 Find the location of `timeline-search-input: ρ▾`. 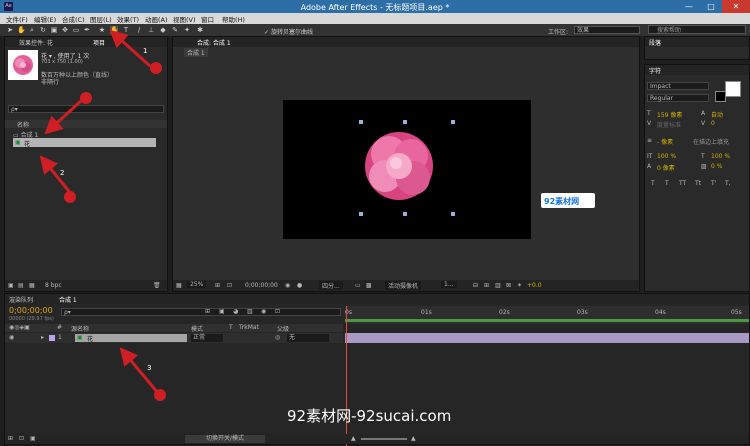

timeline-search-input: ρ▾ is located at coordinates (201, 312).